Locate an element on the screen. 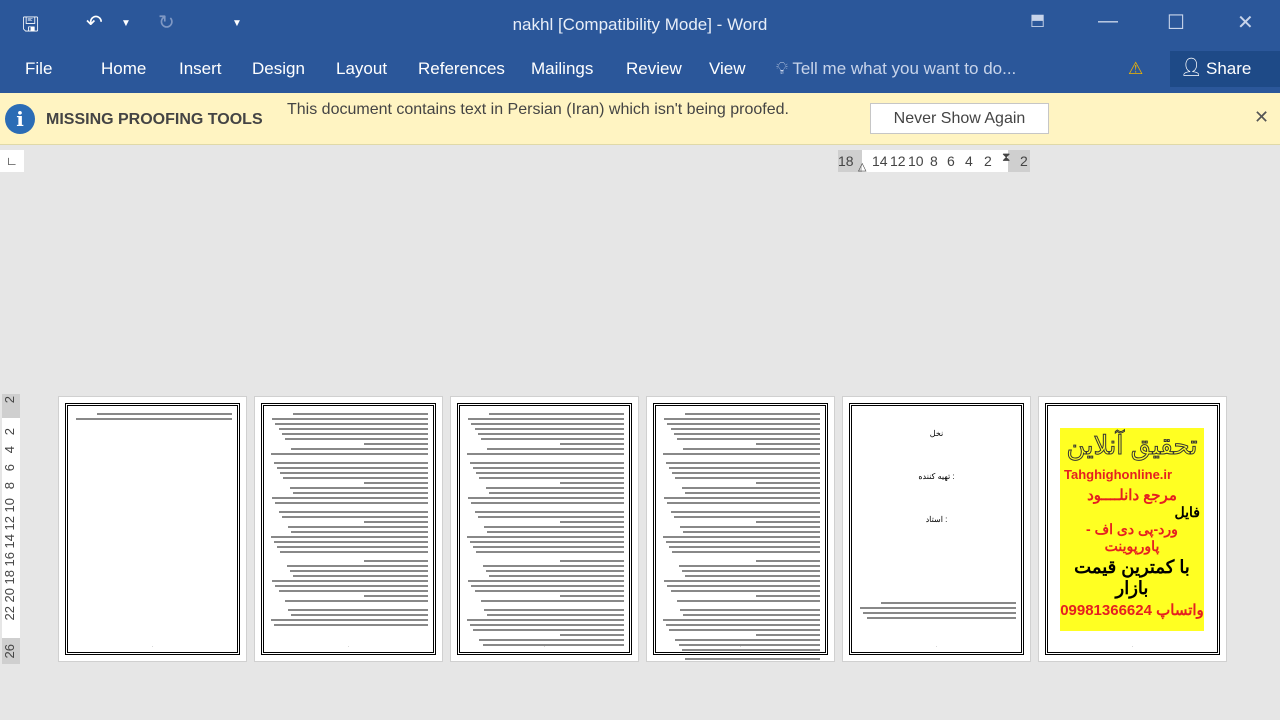 The width and height of the screenshot is (1280, 720). share-button: 👤︎ Share is located at coordinates (1225, 69).